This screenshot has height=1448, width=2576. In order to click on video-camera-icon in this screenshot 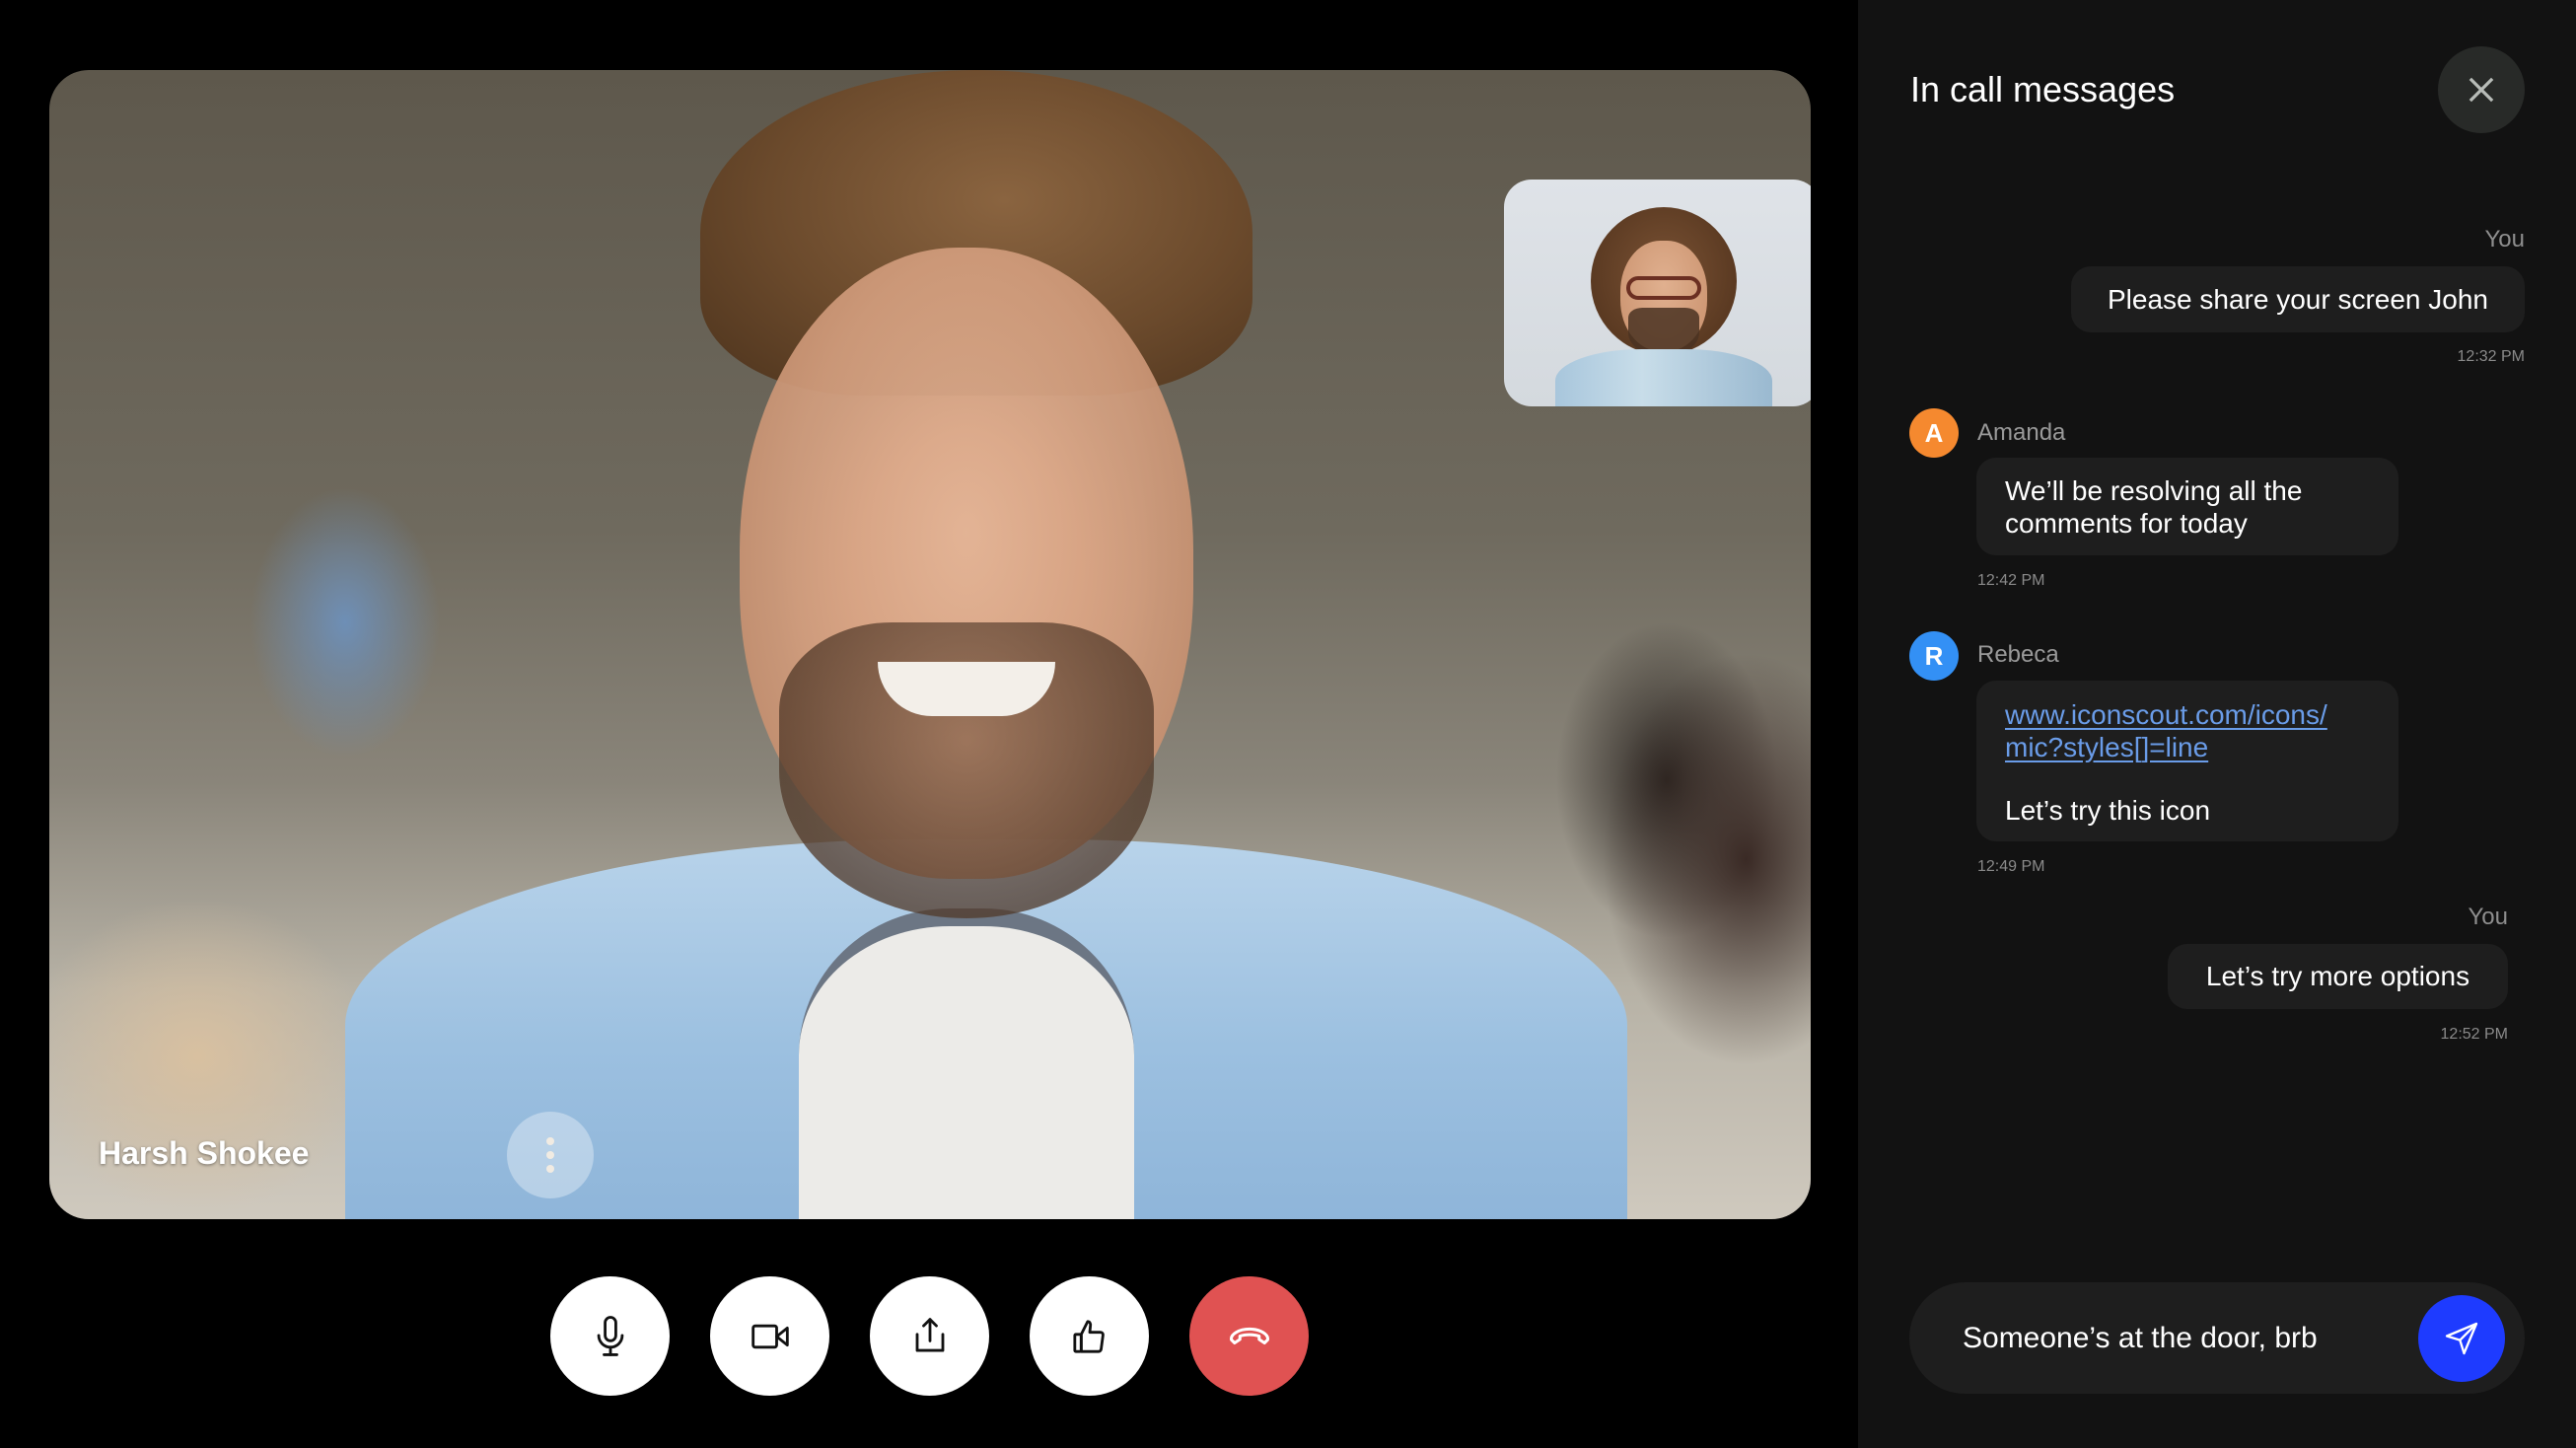, I will do `click(770, 1336)`.